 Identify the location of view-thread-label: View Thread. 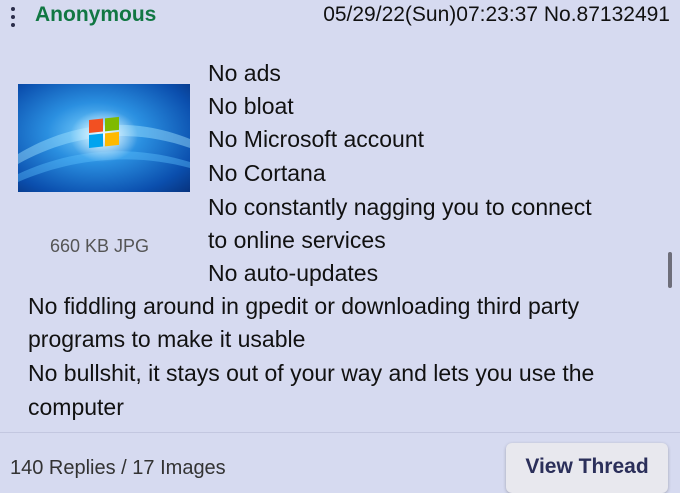
(587, 466).